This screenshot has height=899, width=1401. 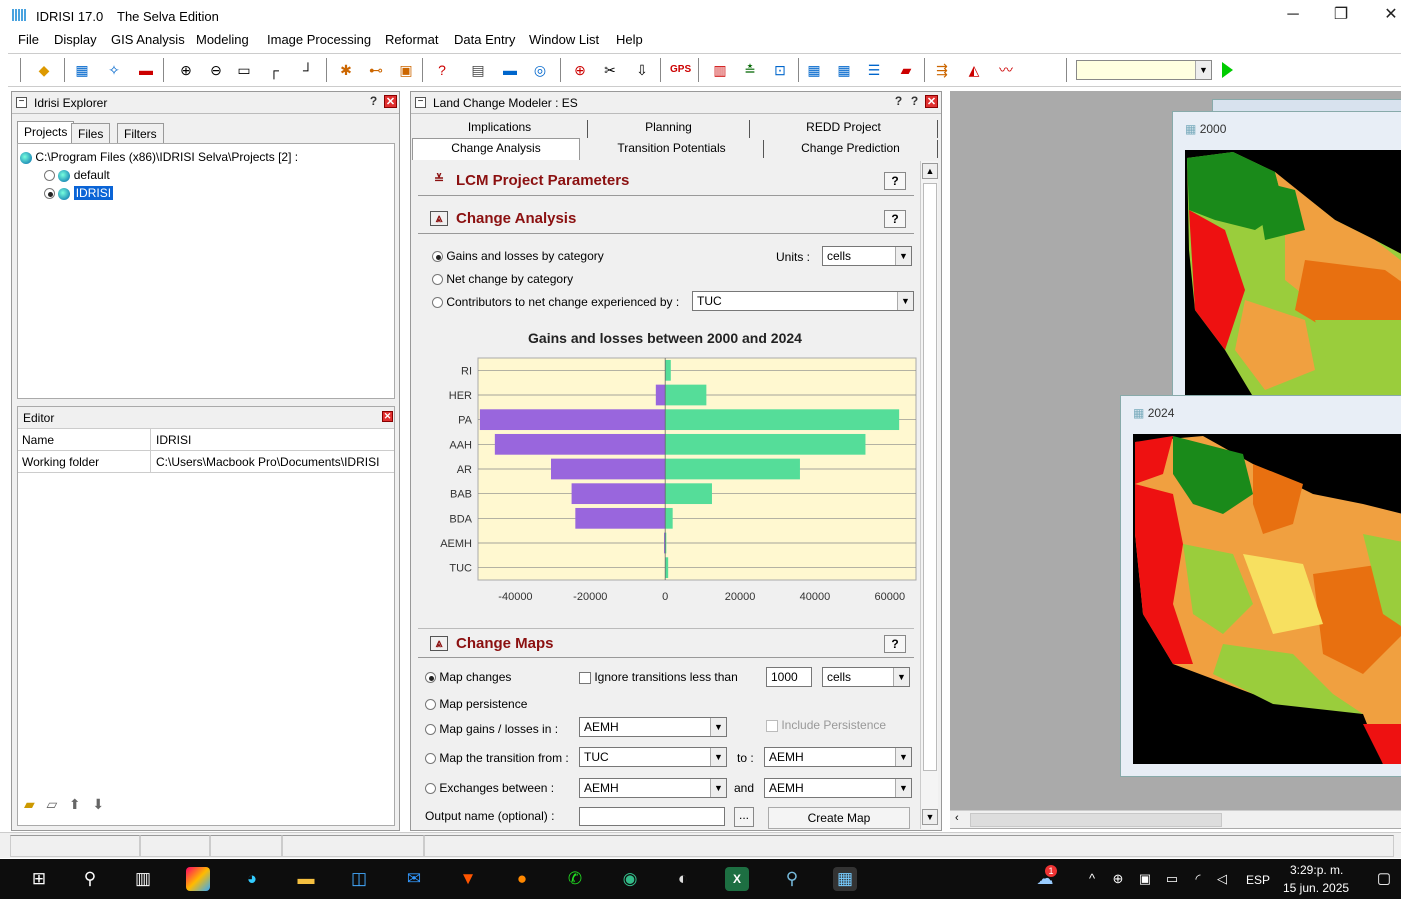 I want to click on bar-icon: ▬, so click(x=510, y=70).